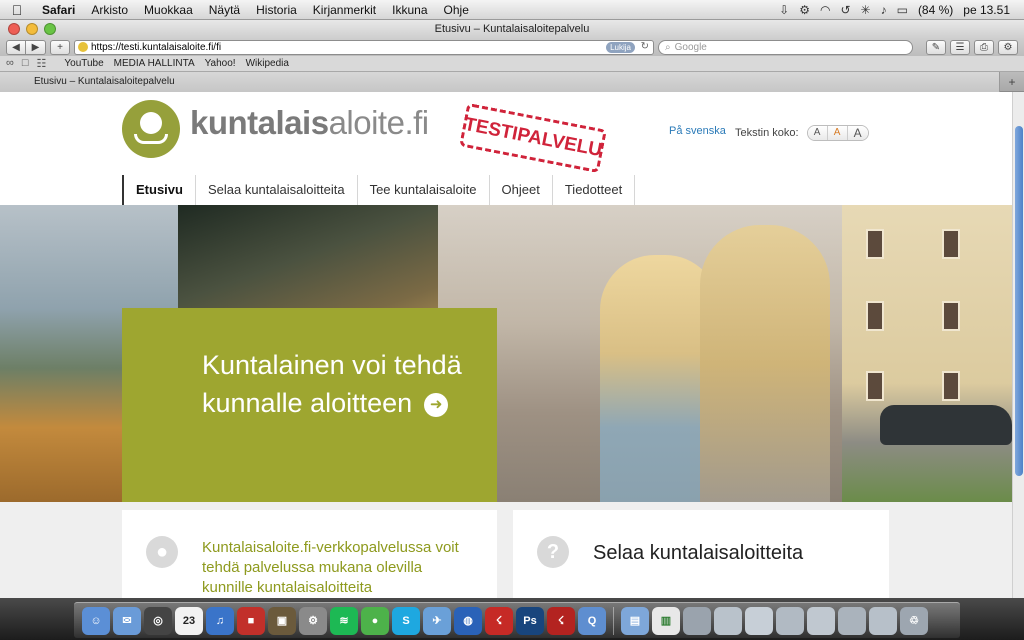  Describe the element at coordinates (984, 47) in the screenshot. I see `print-icon: ⎙` at that location.